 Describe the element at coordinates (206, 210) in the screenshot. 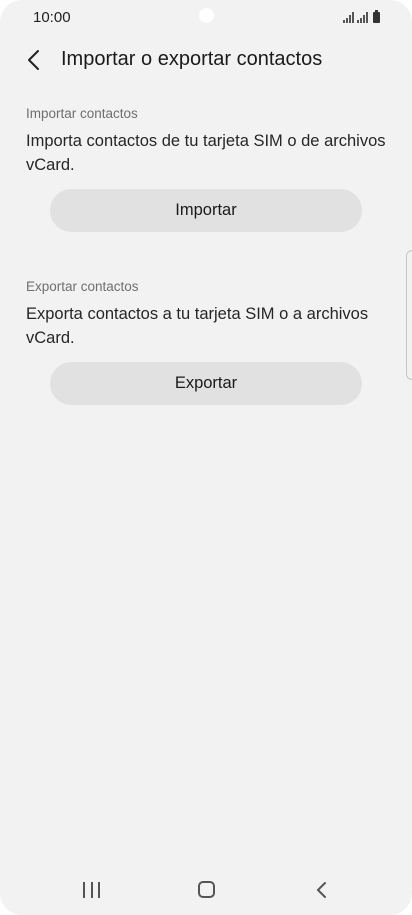

I see `import-button: Importar` at that location.